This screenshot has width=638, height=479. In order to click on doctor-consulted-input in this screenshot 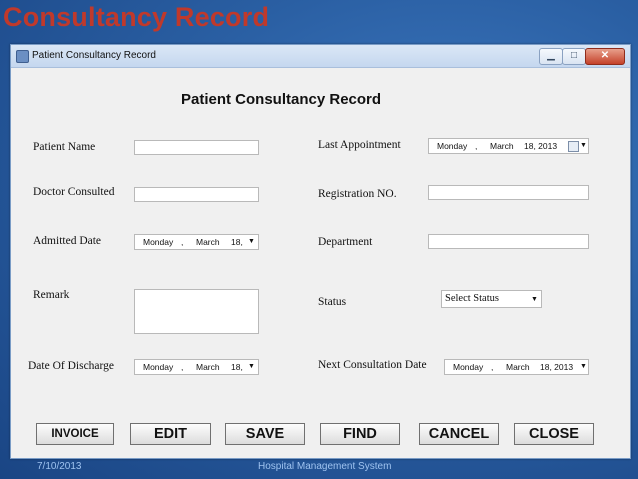, I will do `click(196, 194)`.